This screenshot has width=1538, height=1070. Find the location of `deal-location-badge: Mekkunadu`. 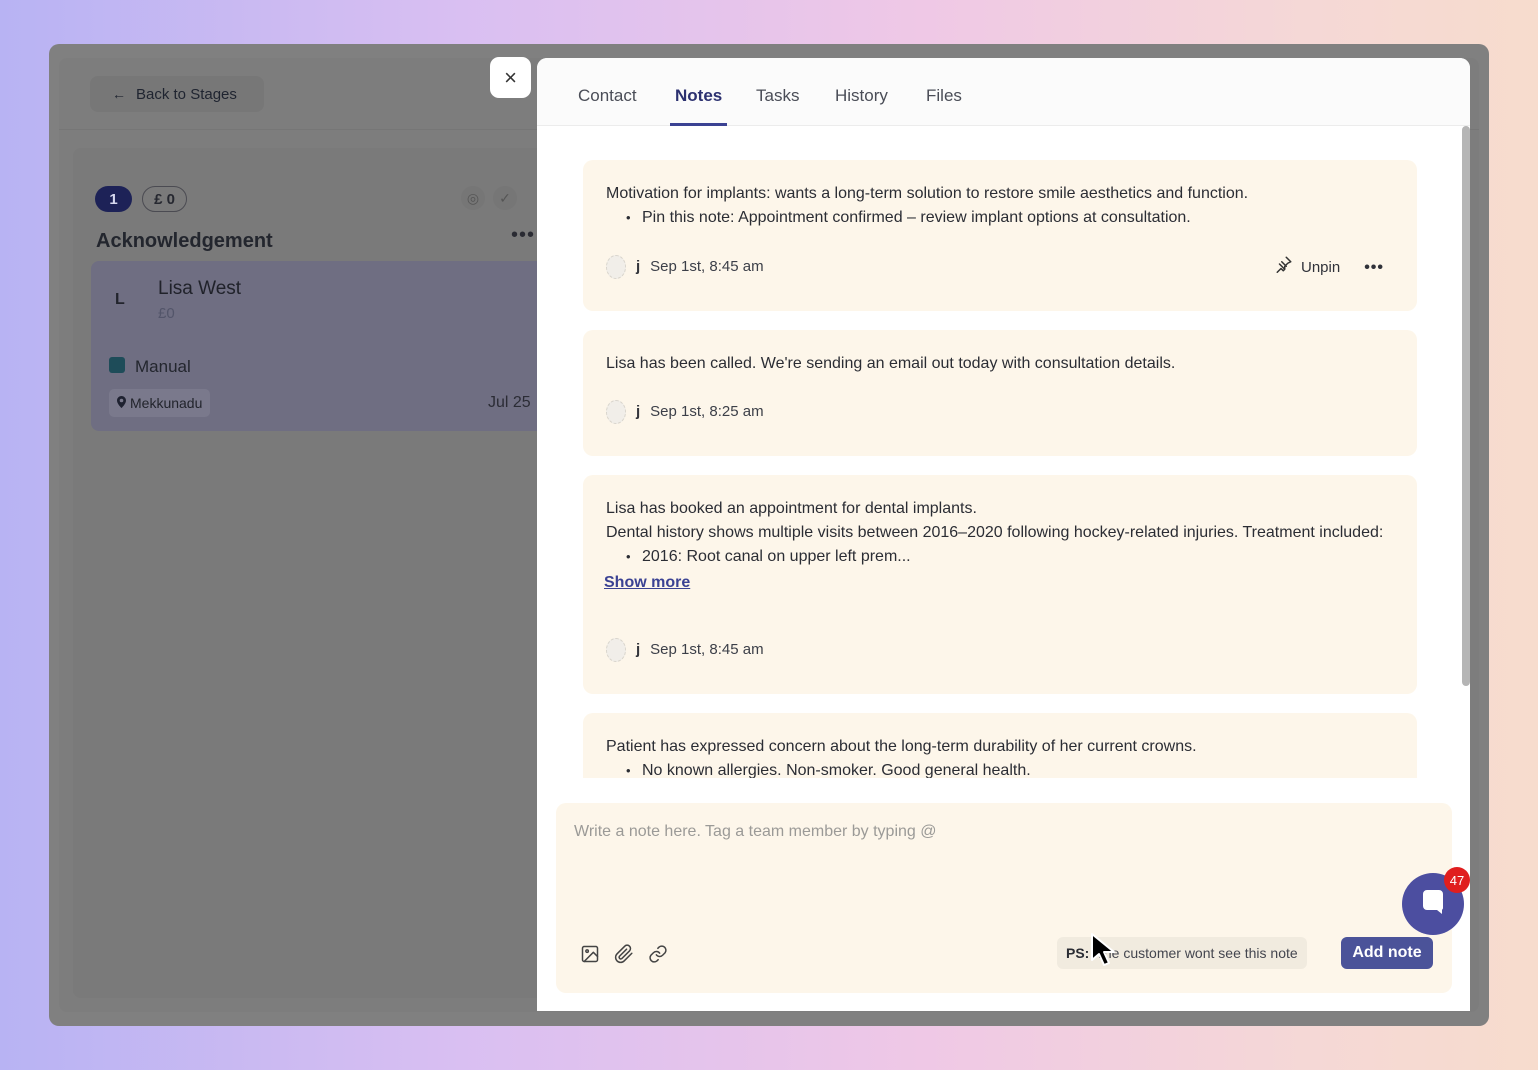

deal-location-badge: Mekkunadu is located at coordinates (160, 403).